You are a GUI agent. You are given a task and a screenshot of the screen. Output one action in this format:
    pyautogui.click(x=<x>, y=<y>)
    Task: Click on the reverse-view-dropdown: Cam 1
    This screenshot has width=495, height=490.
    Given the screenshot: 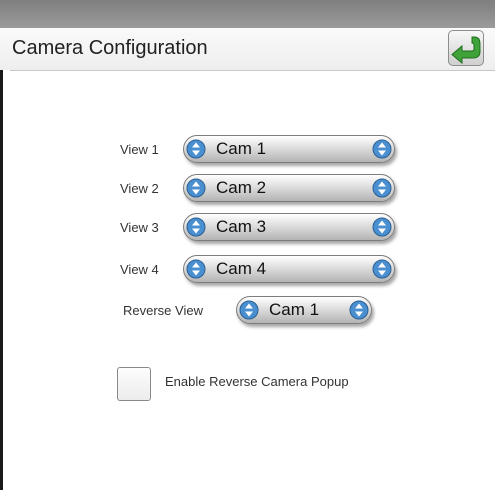 What is the action you would take?
    pyautogui.click(x=304, y=310)
    